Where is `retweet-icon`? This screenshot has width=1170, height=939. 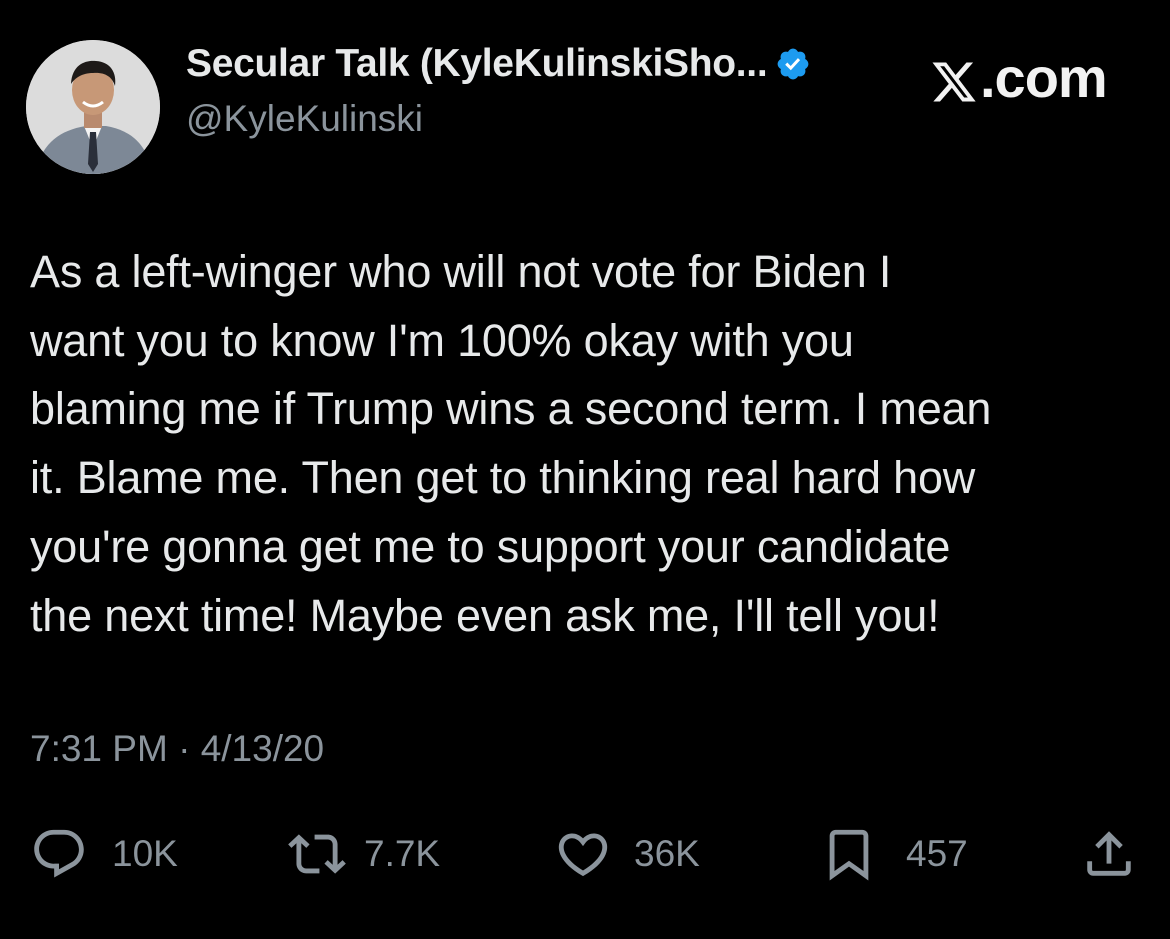 retweet-icon is located at coordinates (317, 854).